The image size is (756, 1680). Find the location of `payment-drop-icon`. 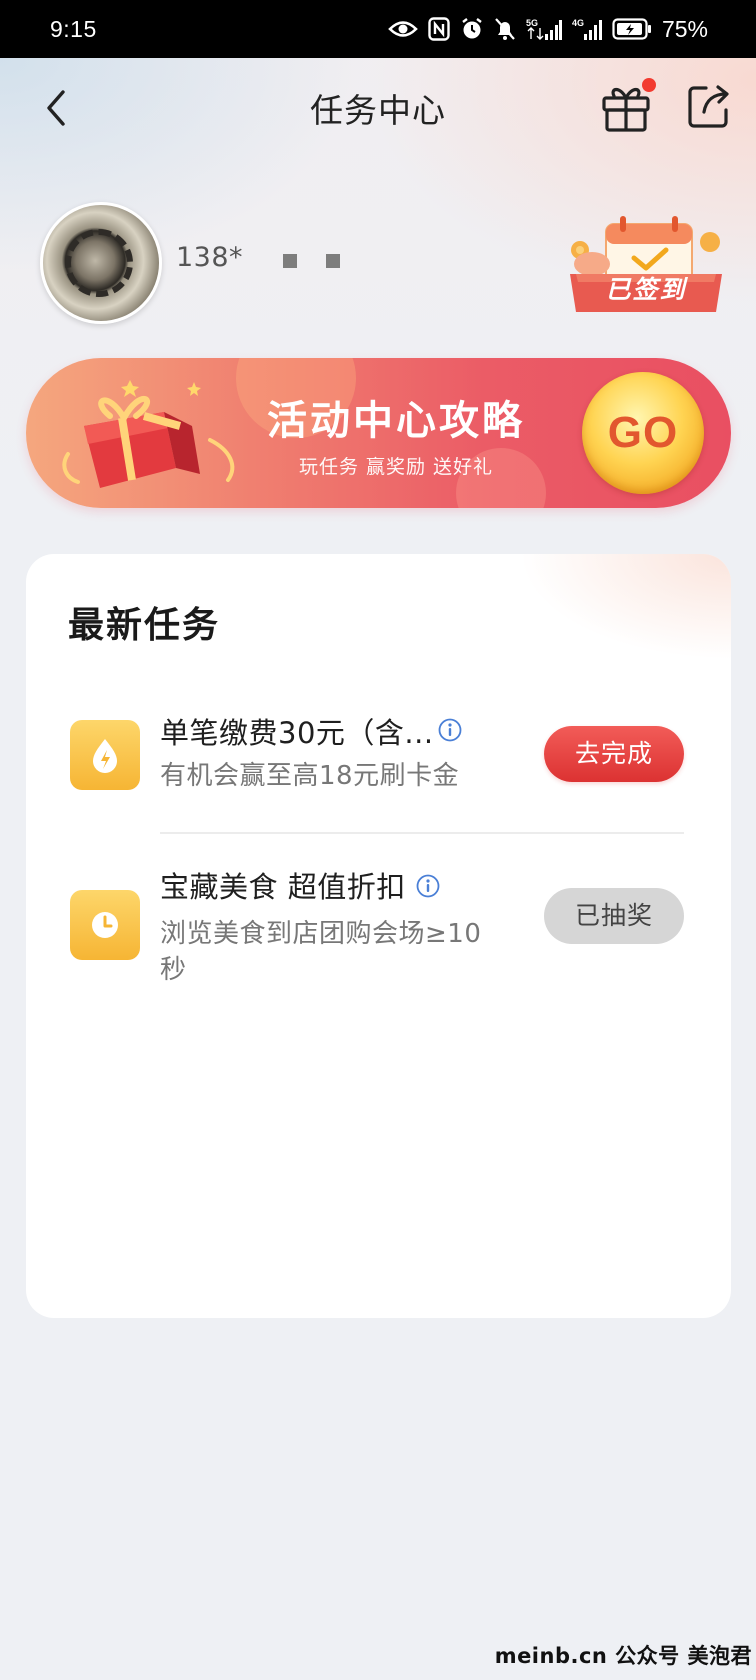

payment-drop-icon is located at coordinates (105, 755).